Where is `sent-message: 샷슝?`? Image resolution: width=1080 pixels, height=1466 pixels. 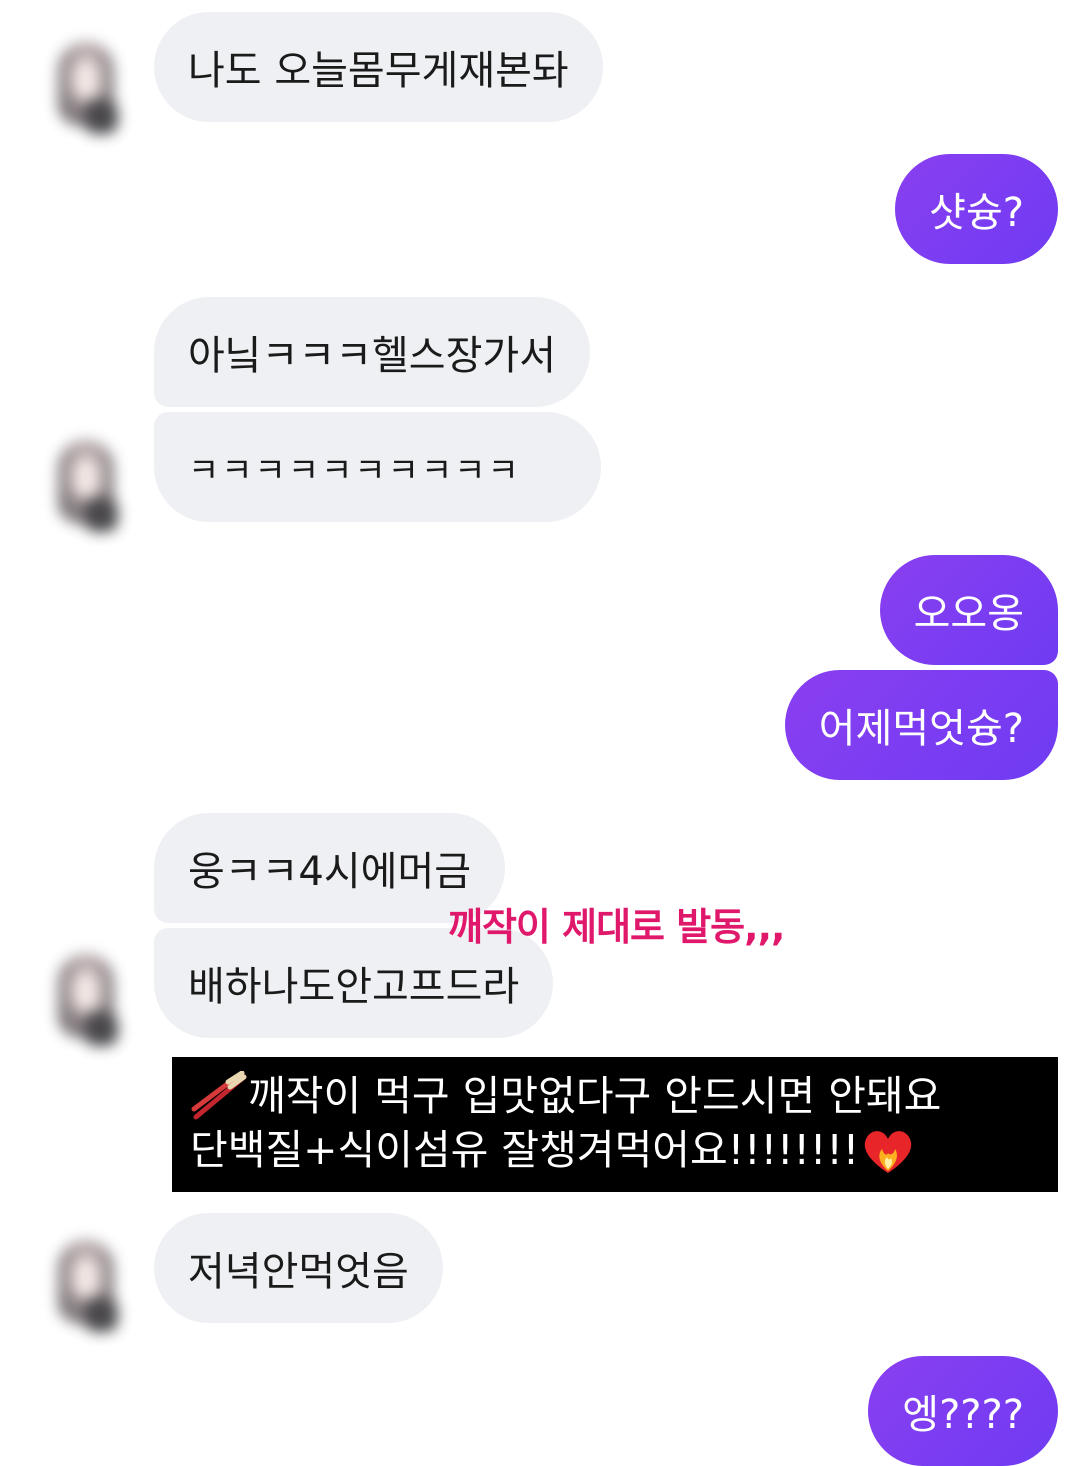
sent-message: 샷슝? is located at coordinates (976, 209).